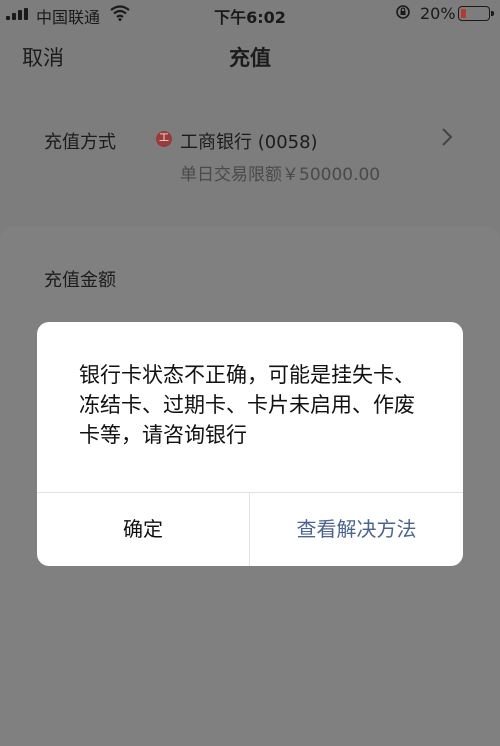  Describe the element at coordinates (249, 141) in the screenshot. I see `bank-card-selector: 工商银行 (0058)` at that location.